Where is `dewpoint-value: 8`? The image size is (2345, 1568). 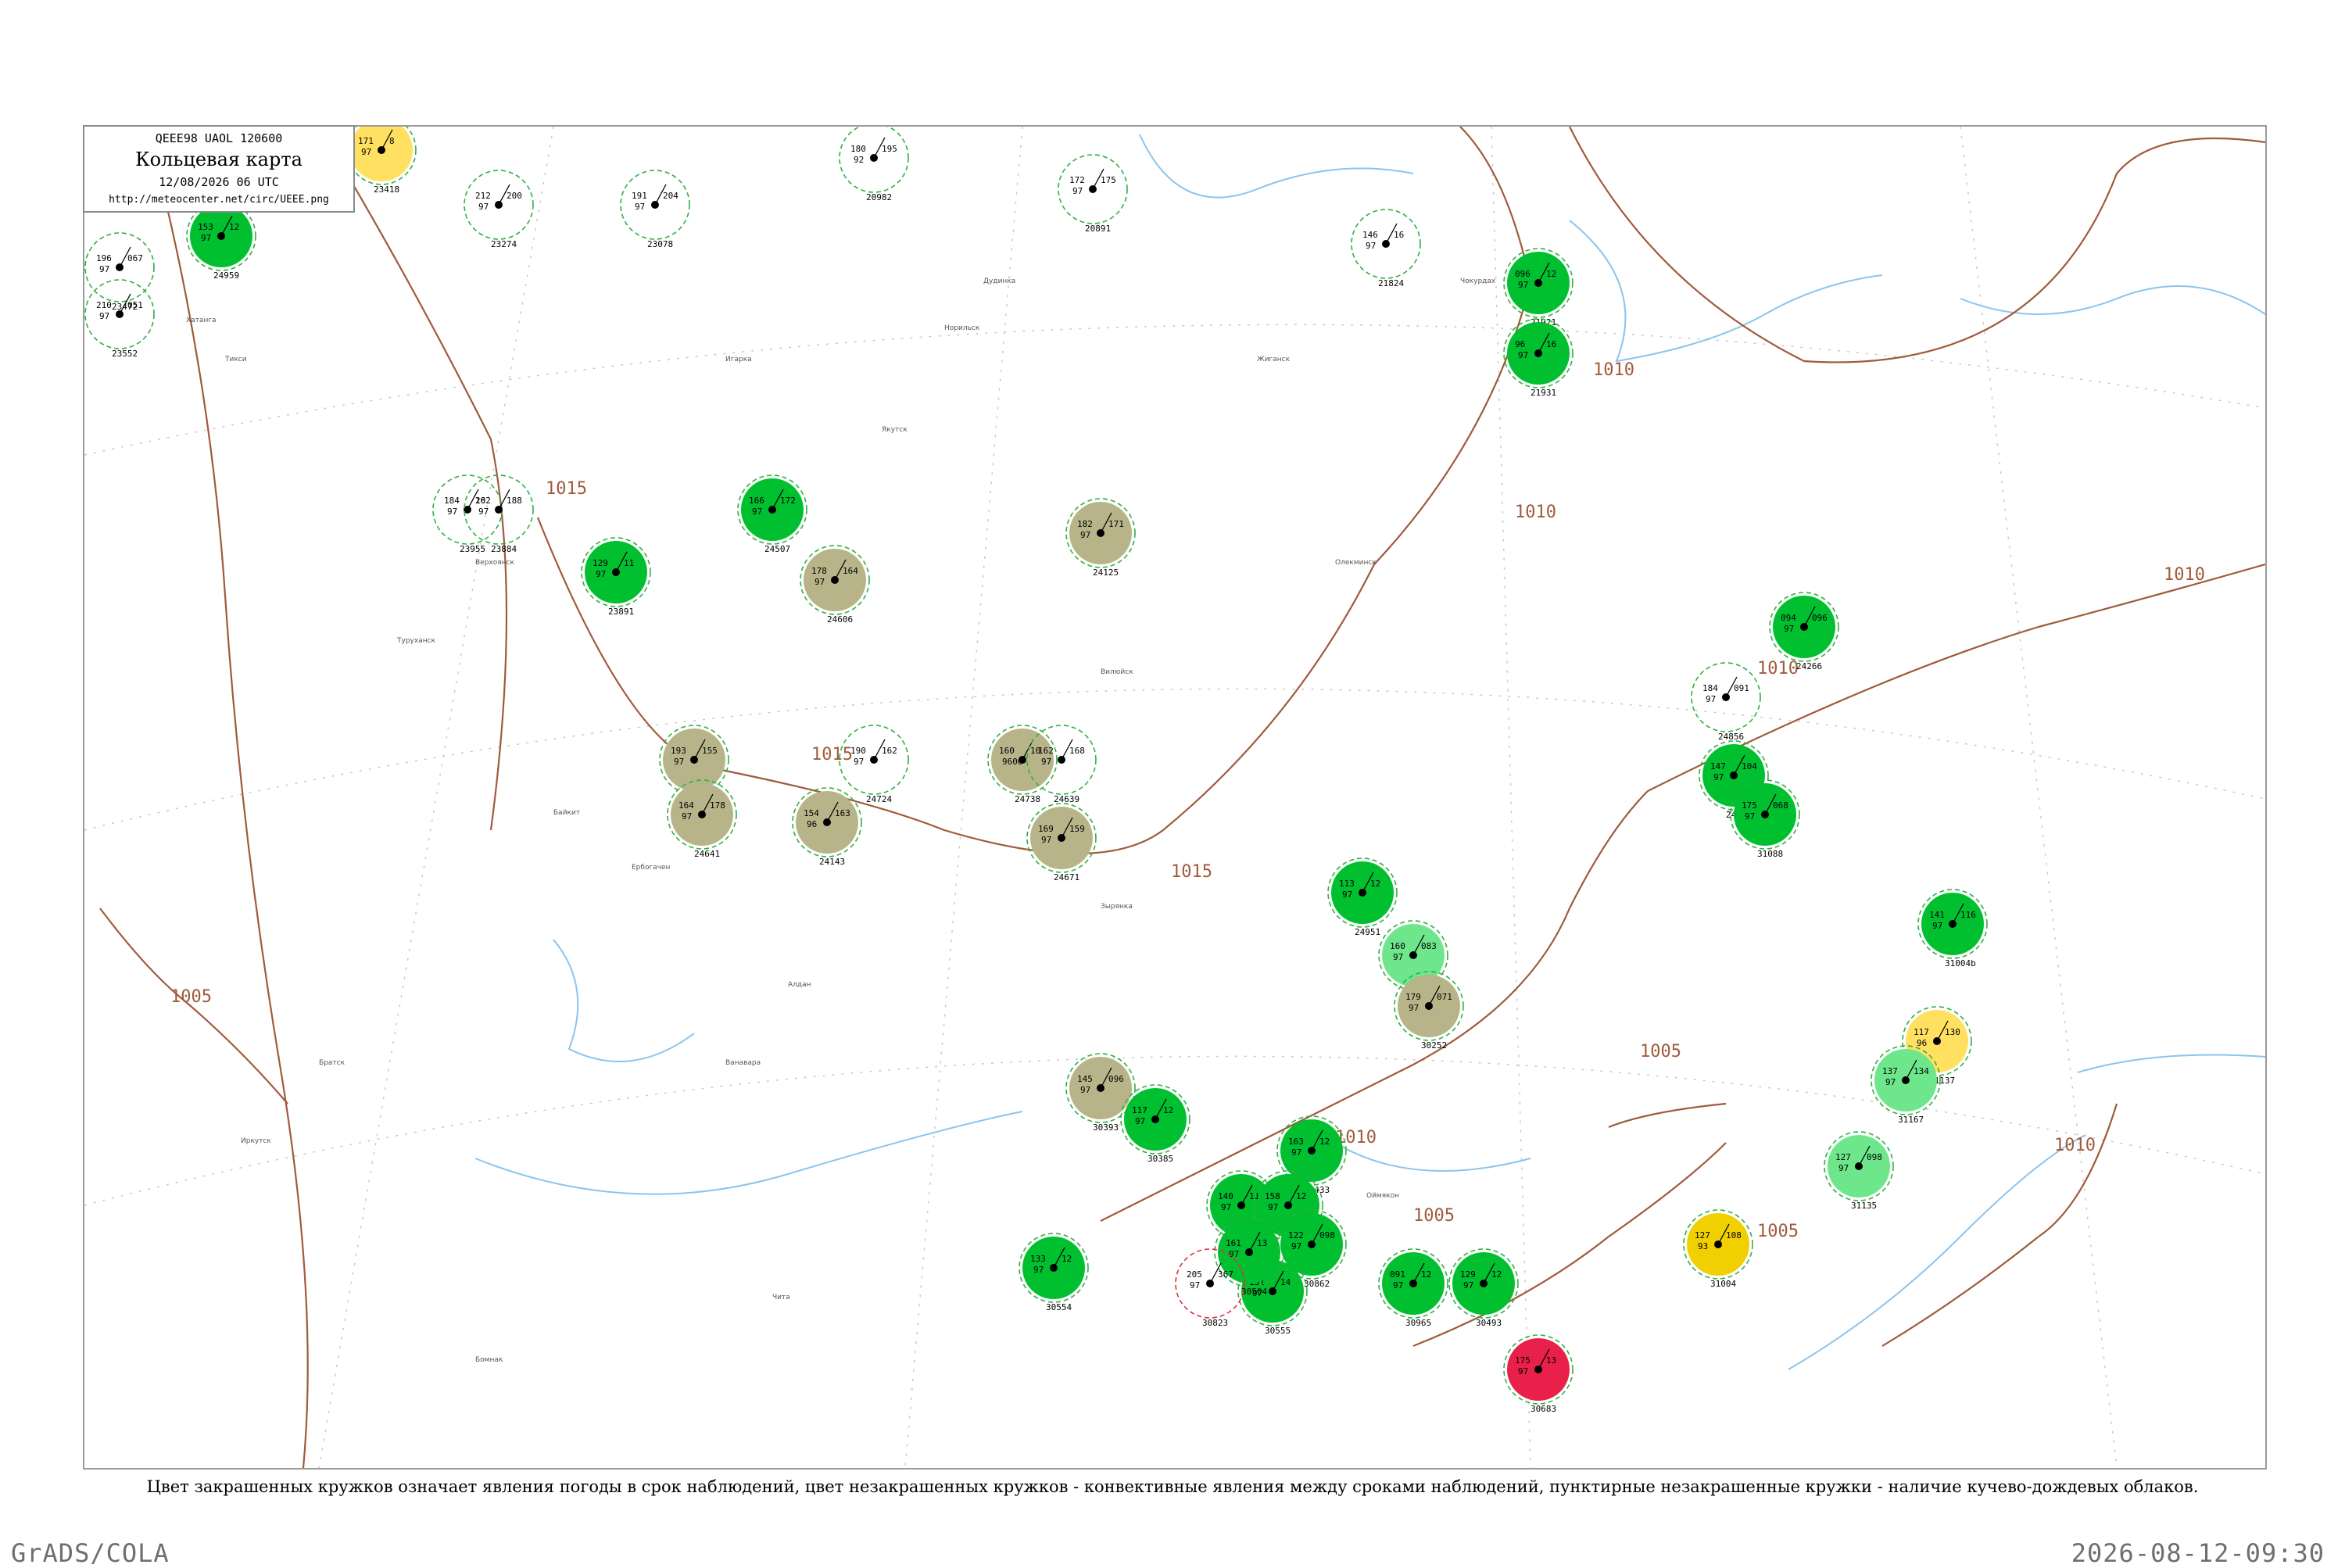 dewpoint-value: 8 is located at coordinates (392, 141).